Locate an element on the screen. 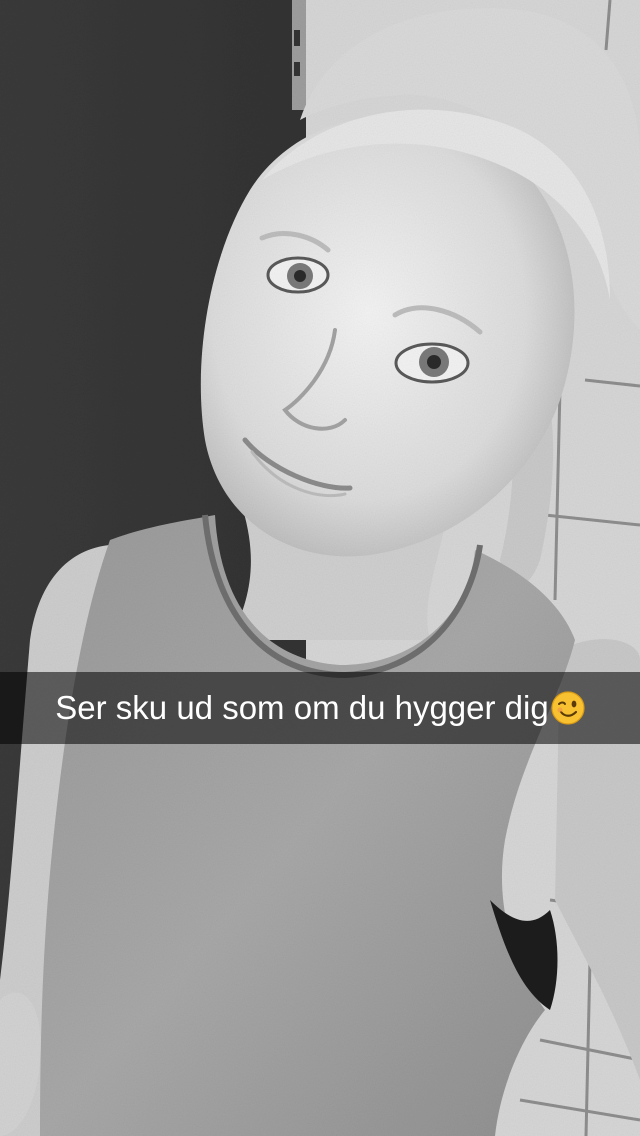 The image size is (640, 1136). caption: Ser sku ud som om du hygger dig is located at coordinates (320, 708).